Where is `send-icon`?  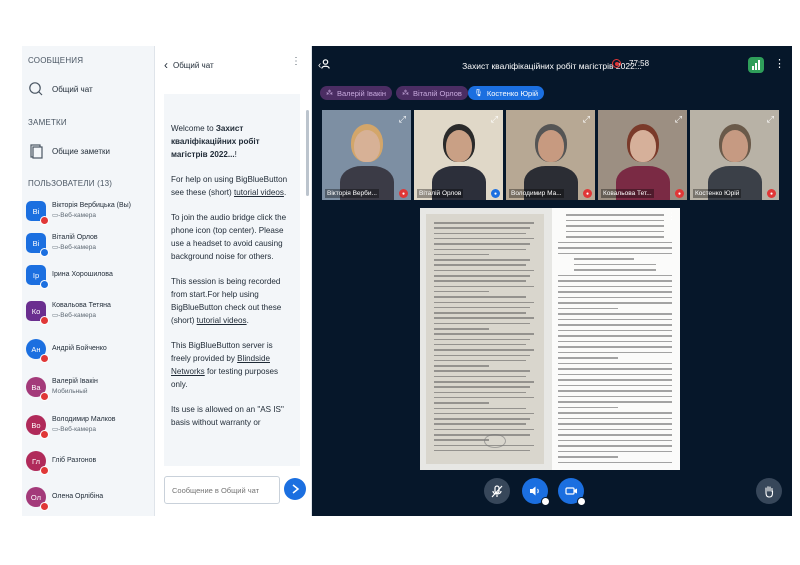 send-icon is located at coordinates (296, 489).